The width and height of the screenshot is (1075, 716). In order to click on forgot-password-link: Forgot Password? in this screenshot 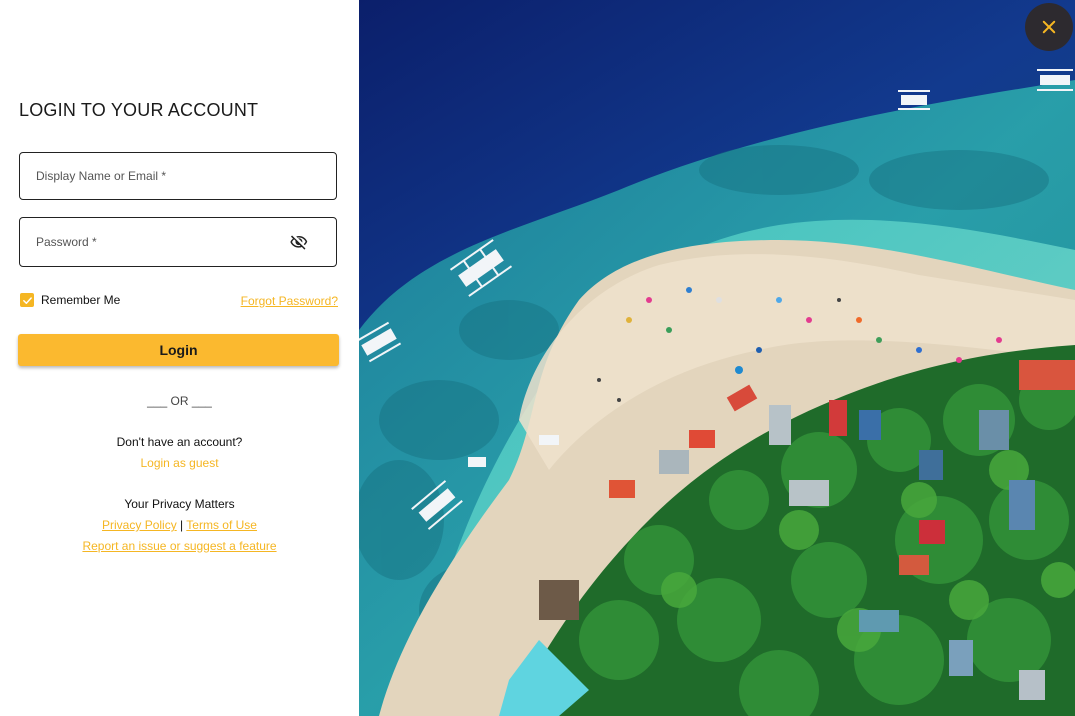, I will do `click(289, 301)`.